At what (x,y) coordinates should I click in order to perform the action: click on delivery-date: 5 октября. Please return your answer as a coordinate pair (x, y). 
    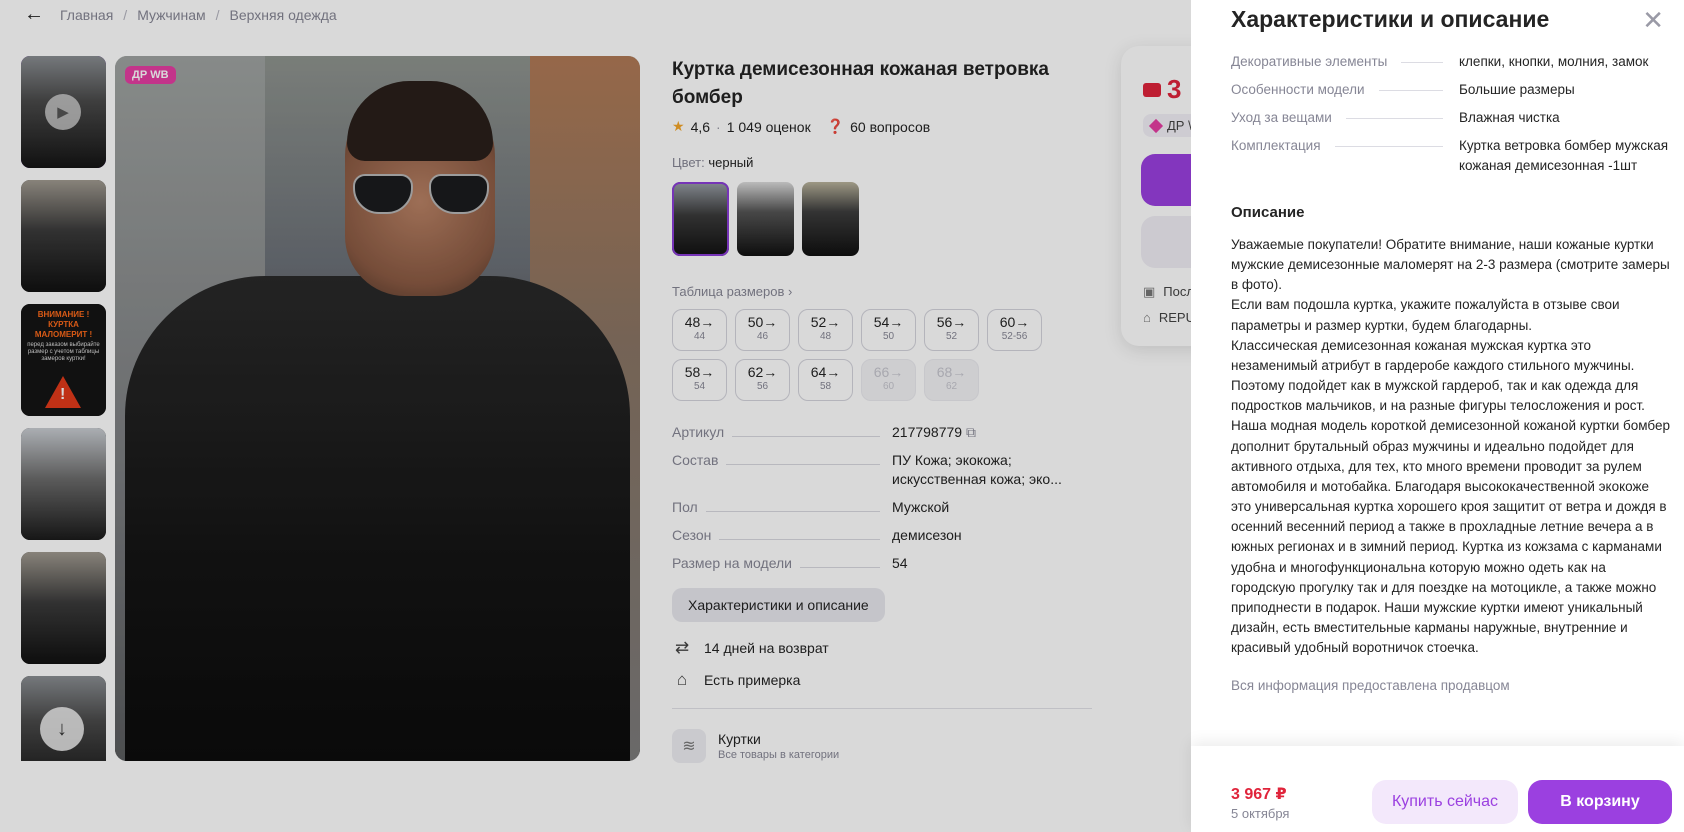
    Looking at the image, I should click on (1260, 813).